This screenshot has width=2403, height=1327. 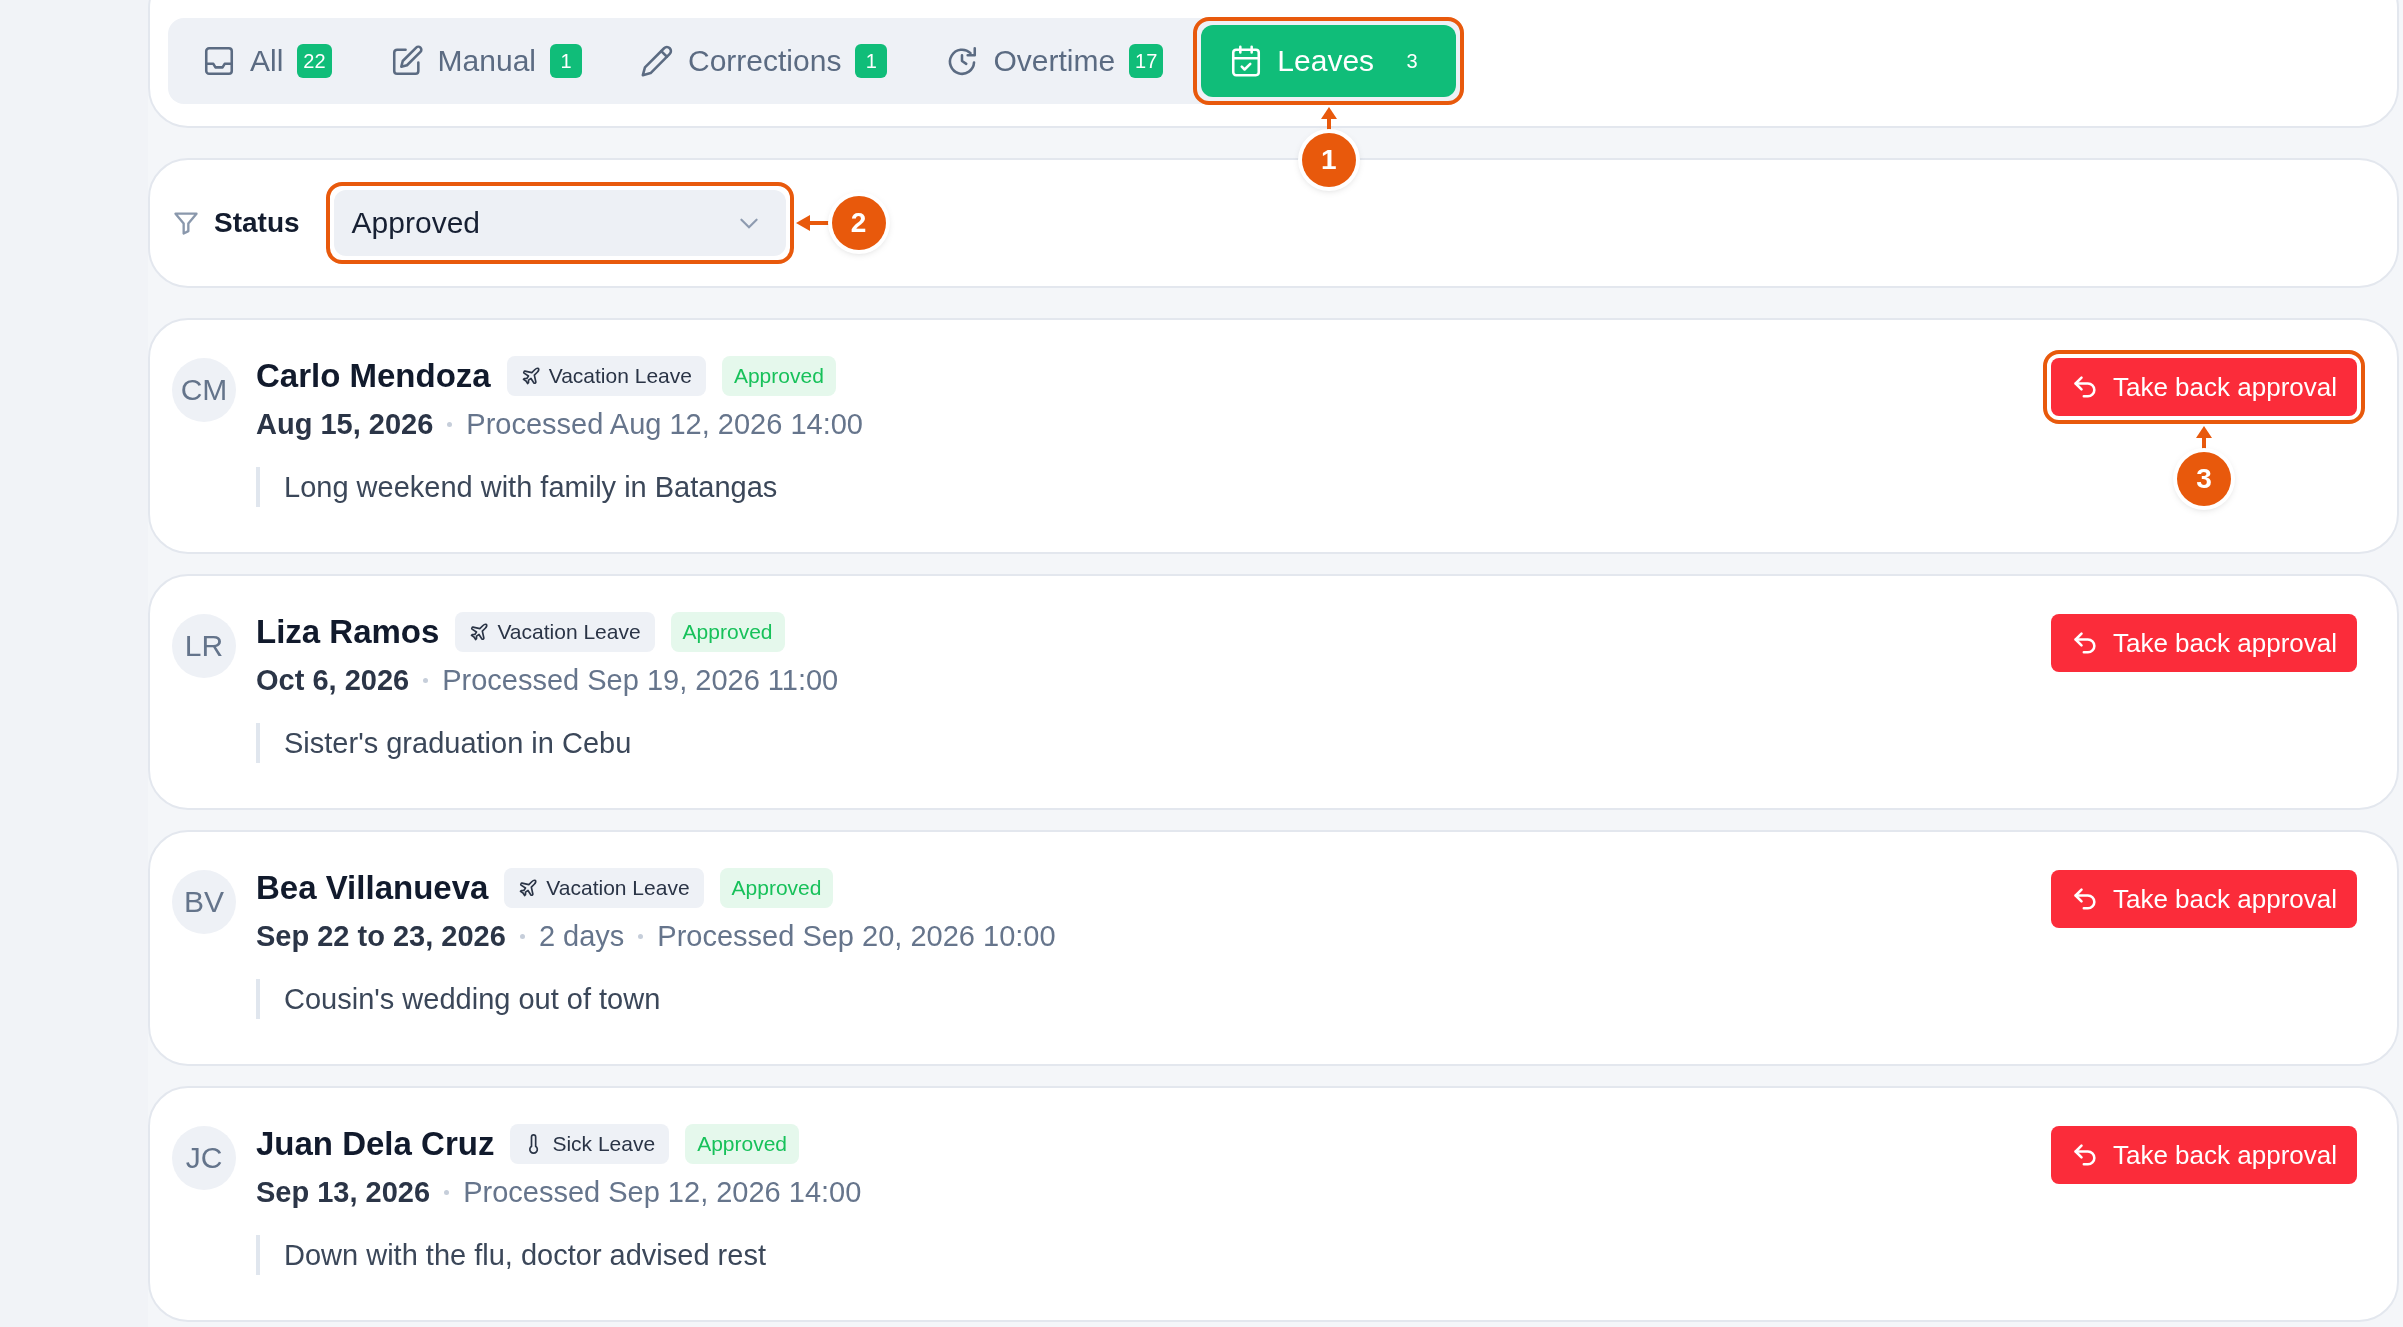 I want to click on filter-label: Status, so click(x=257, y=223).